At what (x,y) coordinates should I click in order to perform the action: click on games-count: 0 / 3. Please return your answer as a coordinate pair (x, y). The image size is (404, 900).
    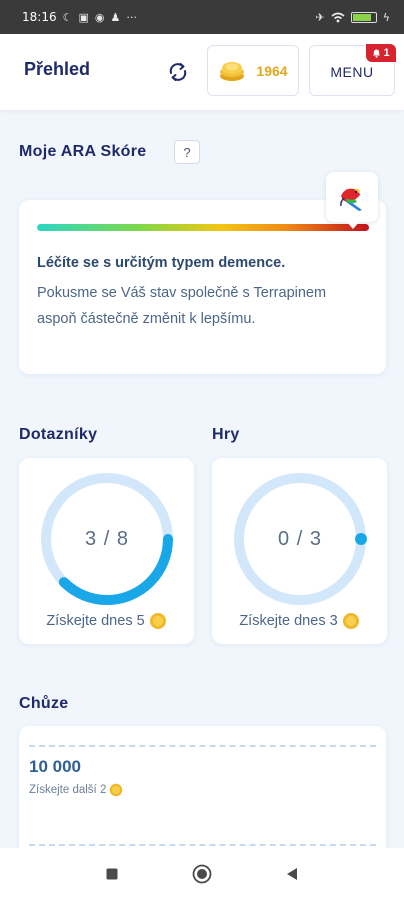
    Looking at the image, I should click on (300, 538).